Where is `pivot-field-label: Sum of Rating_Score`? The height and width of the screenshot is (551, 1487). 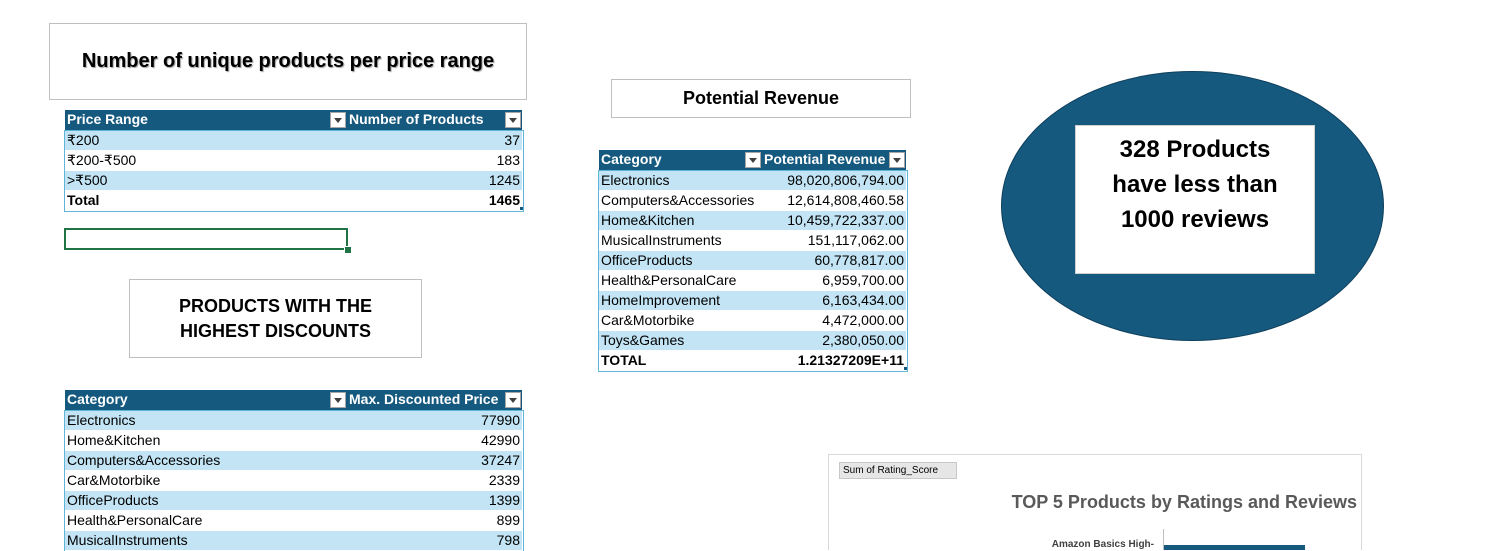
pivot-field-label: Sum of Rating_Score is located at coordinates (891, 470).